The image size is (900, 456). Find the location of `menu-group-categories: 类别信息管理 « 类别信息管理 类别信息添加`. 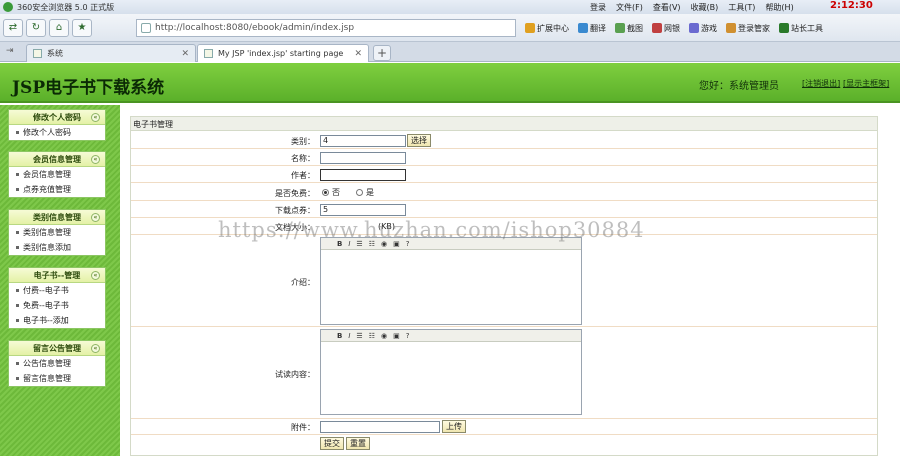

menu-group-categories: 类别信息管理 « 类别信息管理 类别信息添加 is located at coordinates (57, 232).